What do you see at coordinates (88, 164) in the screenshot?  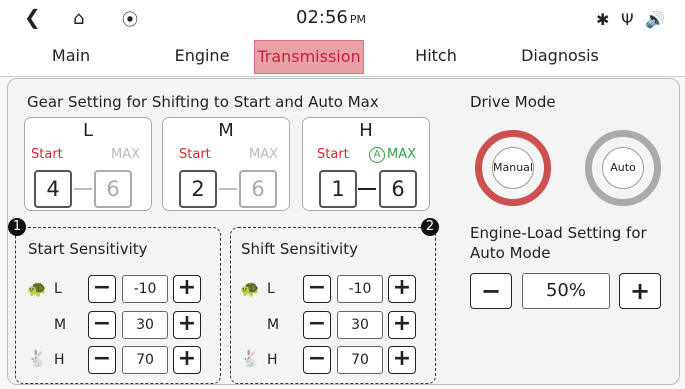 I see `gear-card-l: L Start MAX 4 6` at bounding box center [88, 164].